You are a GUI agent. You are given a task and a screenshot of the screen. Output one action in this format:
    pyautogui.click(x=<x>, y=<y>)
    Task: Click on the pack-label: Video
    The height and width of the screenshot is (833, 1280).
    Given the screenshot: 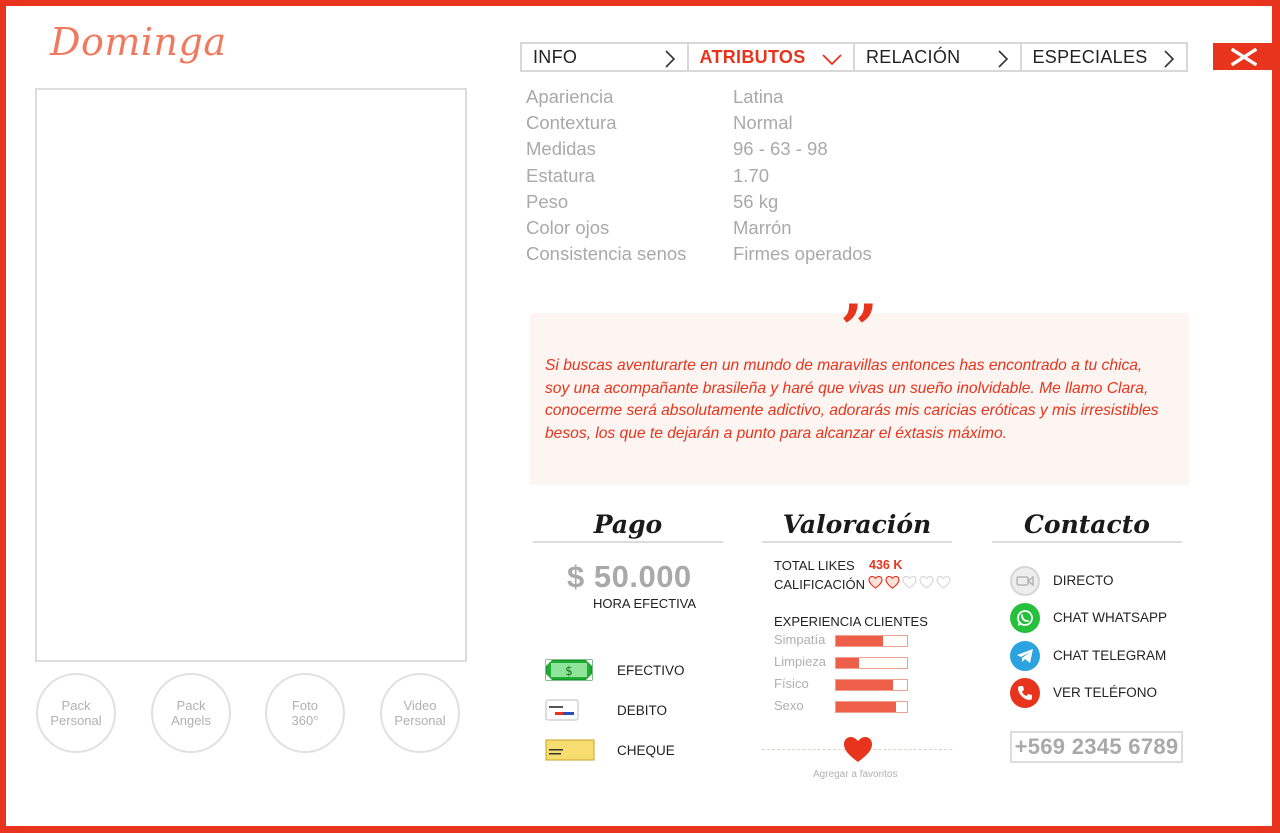 What is the action you would take?
    pyautogui.click(x=420, y=705)
    